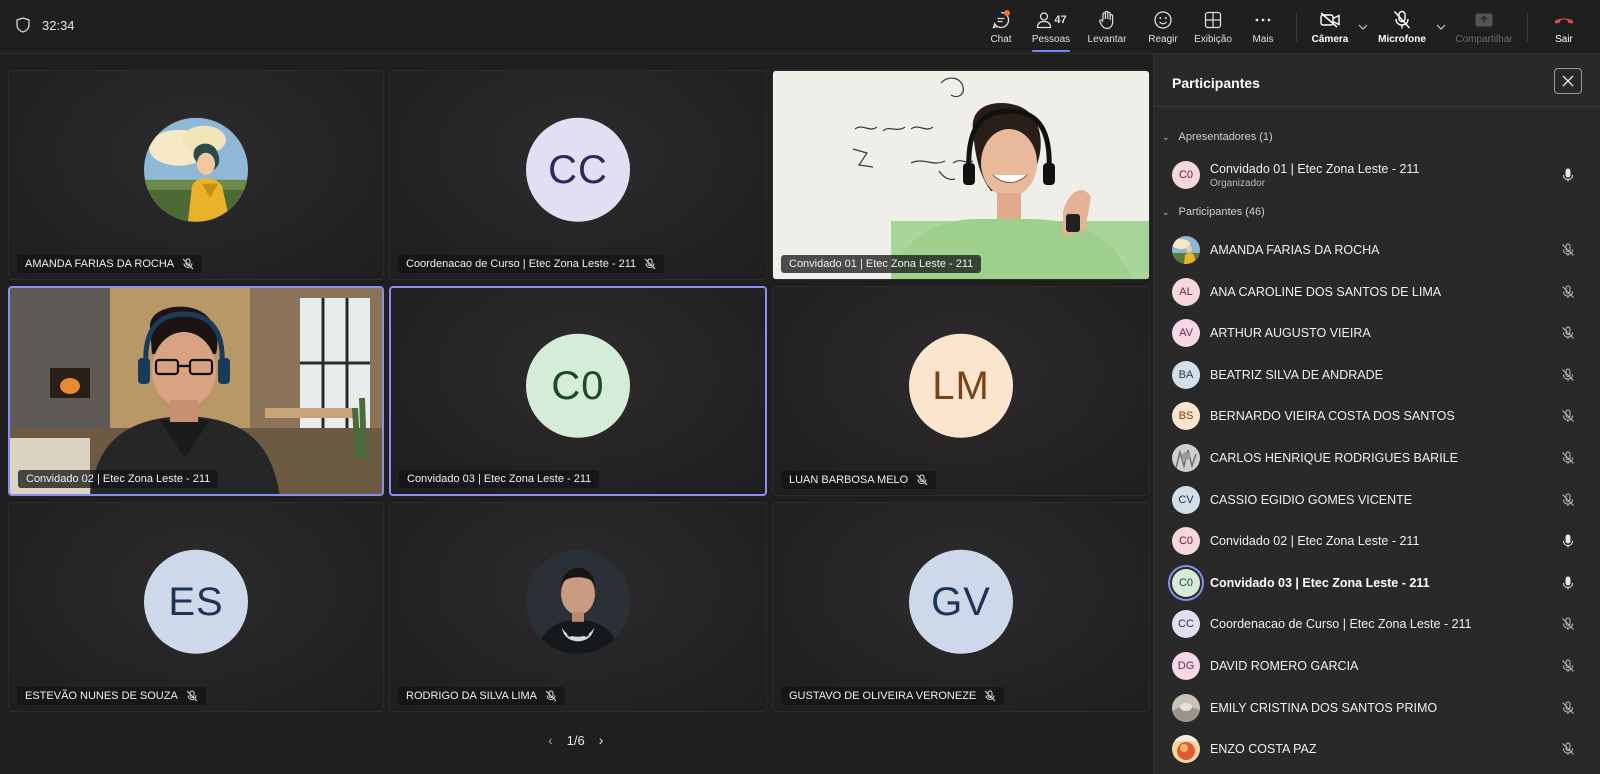 This screenshot has width=1600, height=774. Describe the element at coordinates (1290, 333) in the screenshot. I see `participant-name: ARTHUR AUGUSTO VIEIRA` at that location.